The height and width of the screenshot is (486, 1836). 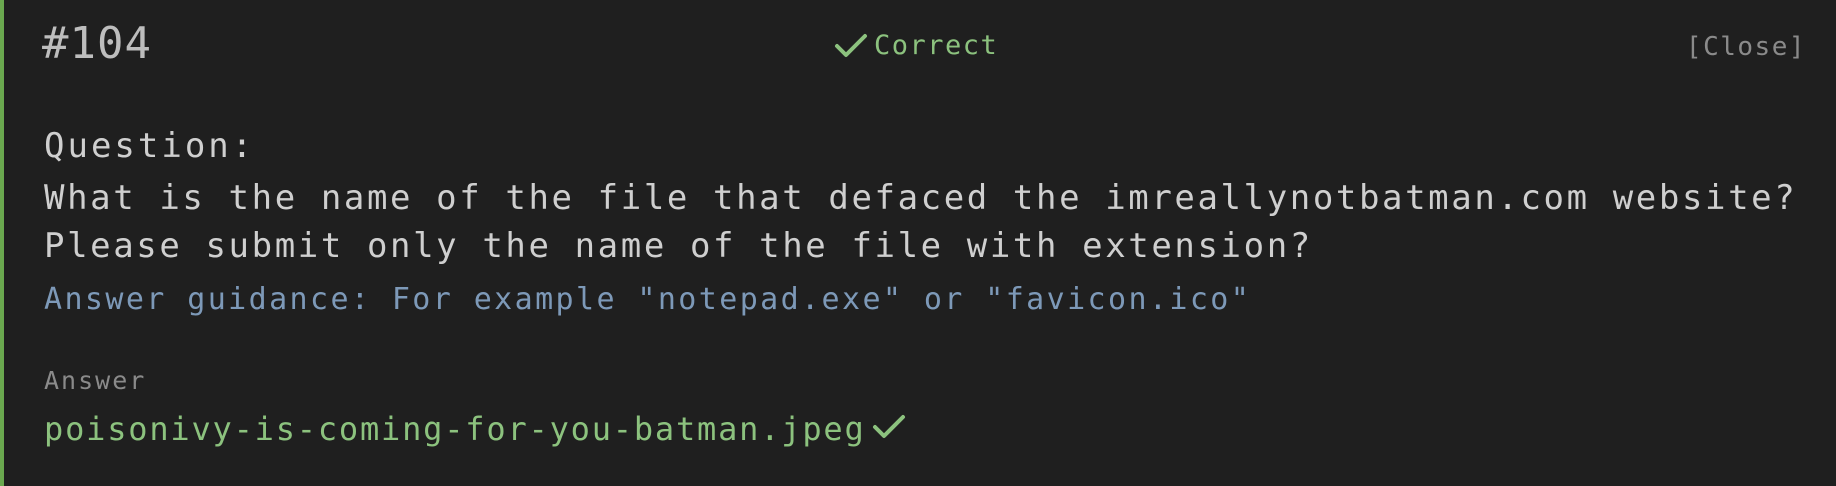 I want to click on answer-value: poisonivy-is-coming-for-you-batman.jpeg, so click(x=455, y=429).